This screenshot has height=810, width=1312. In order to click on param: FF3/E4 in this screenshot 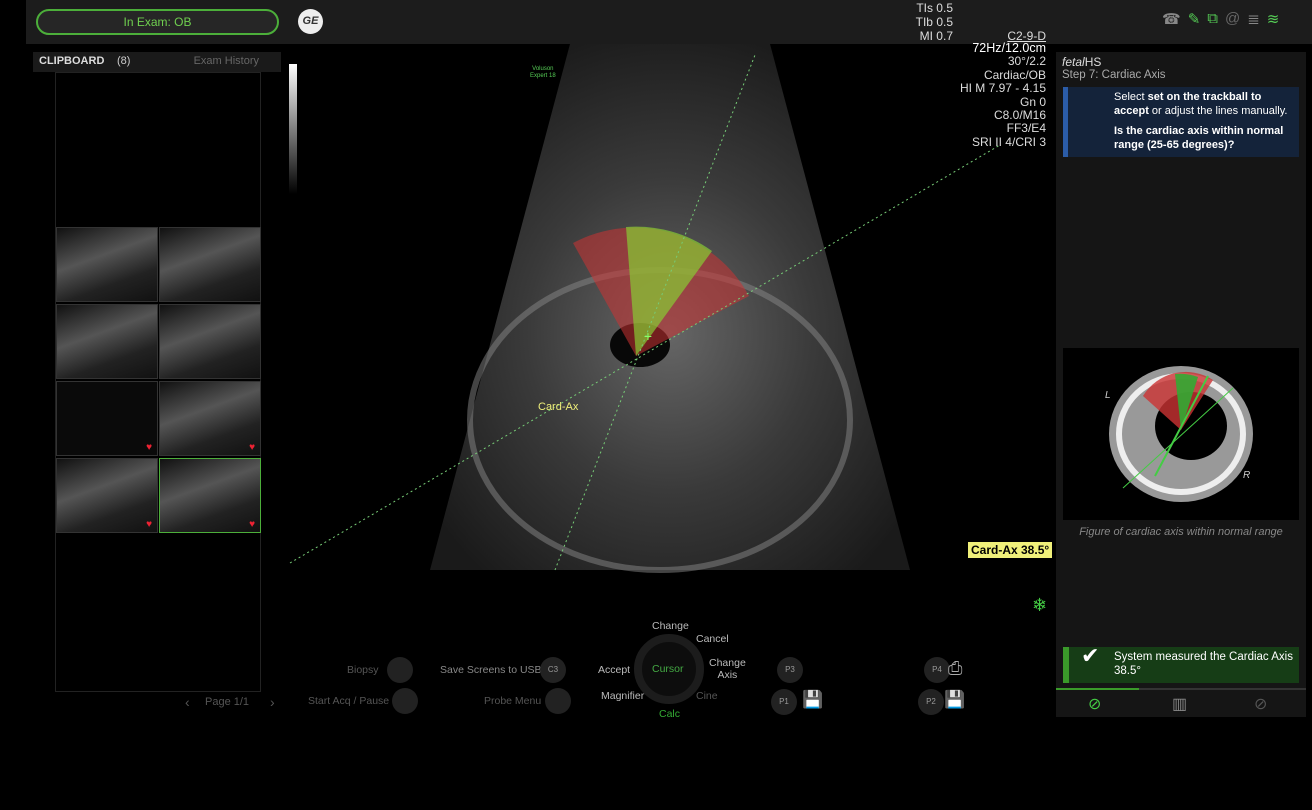, I will do `click(1026, 128)`.